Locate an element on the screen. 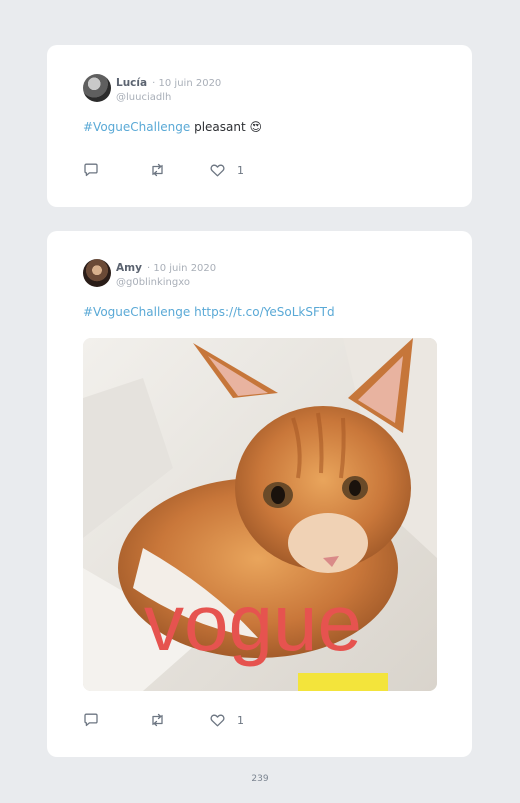 This screenshot has width=520, height=803. author-handle: @luuciadlh is located at coordinates (168, 98).